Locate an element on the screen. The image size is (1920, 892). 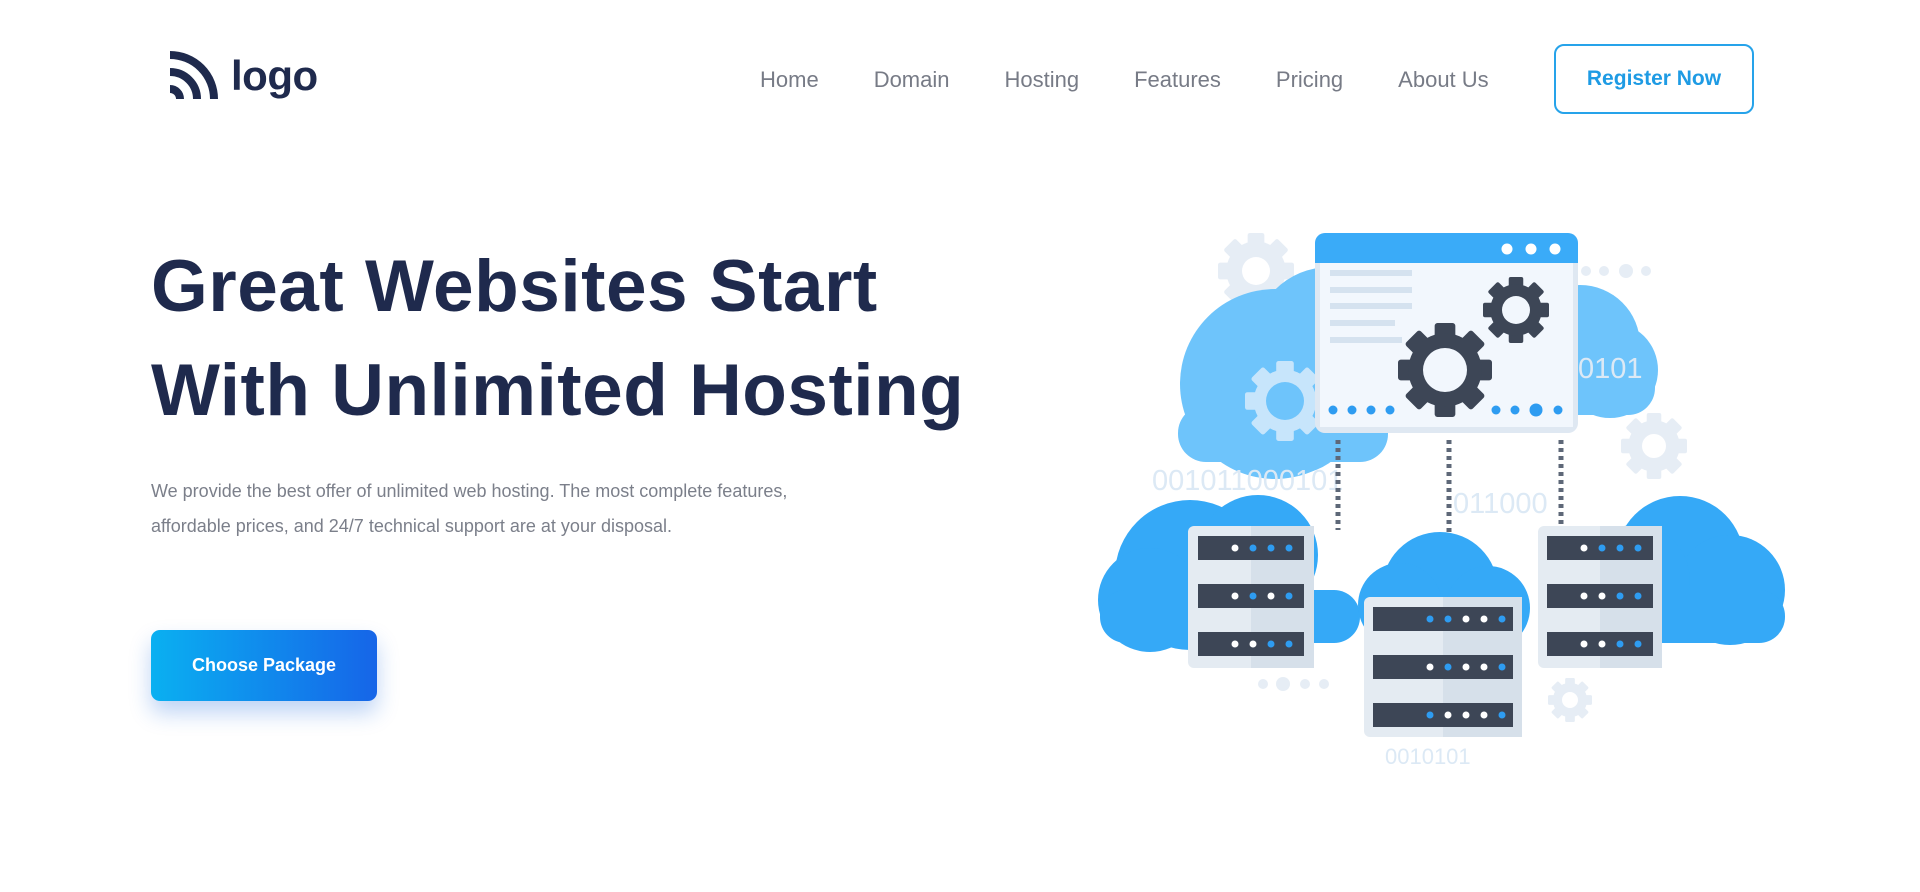
browser-window-icon is located at coordinates (1446, 333).